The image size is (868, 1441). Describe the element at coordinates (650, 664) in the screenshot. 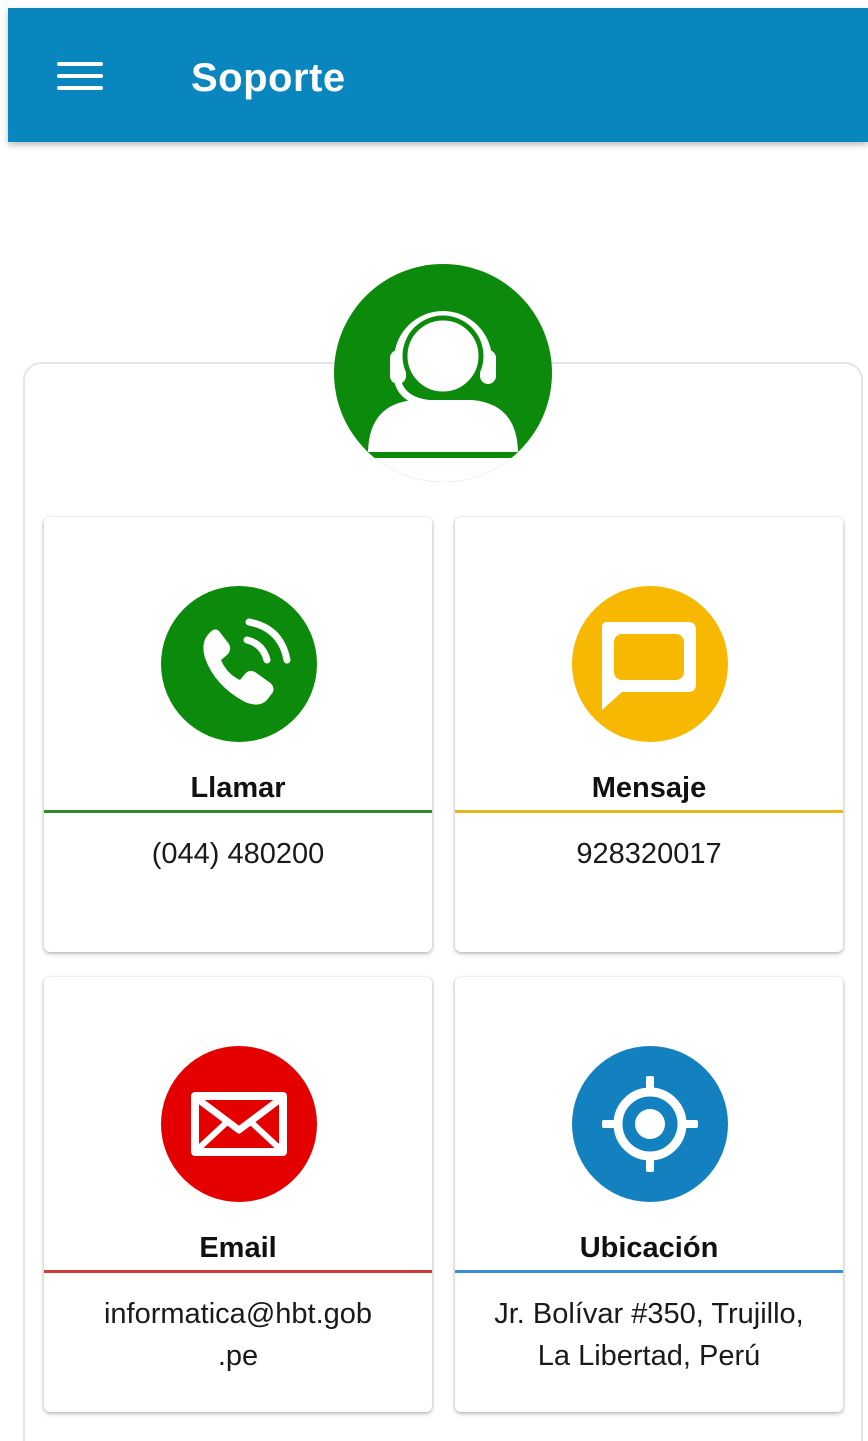

I see `chat-bubble-icon` at that location.